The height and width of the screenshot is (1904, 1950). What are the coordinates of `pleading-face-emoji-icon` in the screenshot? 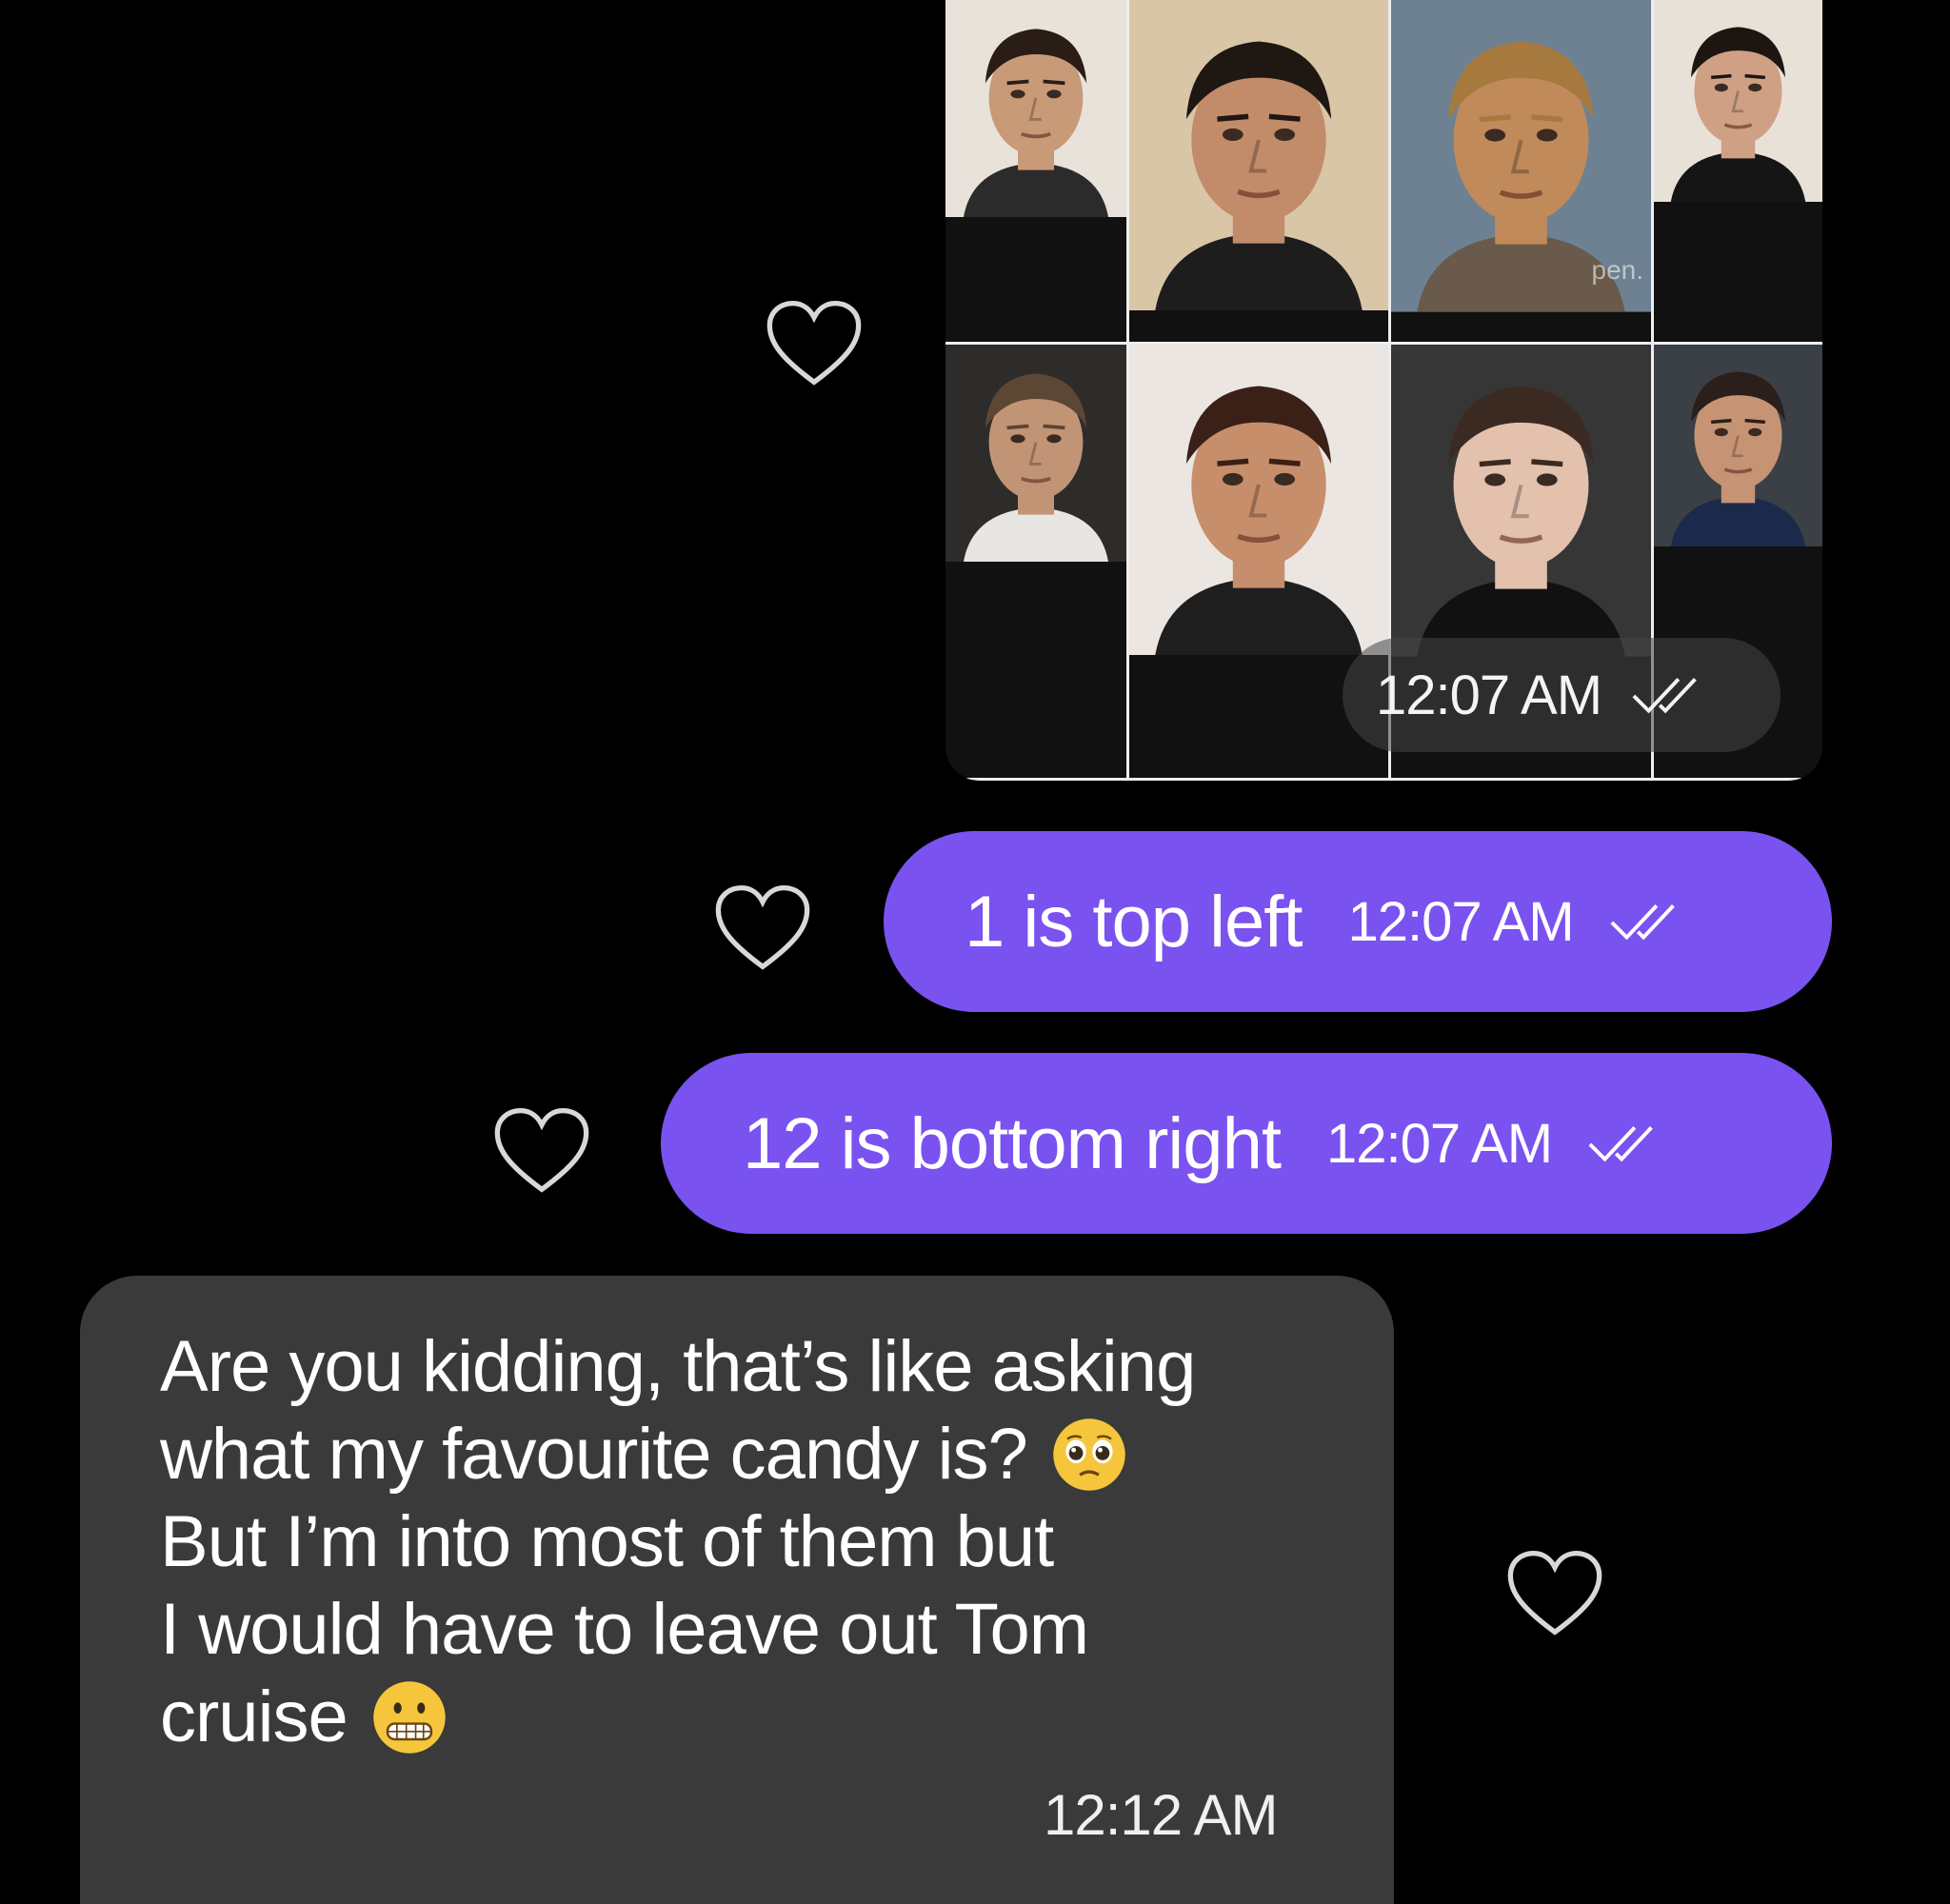 It's located at (1089, 1454).